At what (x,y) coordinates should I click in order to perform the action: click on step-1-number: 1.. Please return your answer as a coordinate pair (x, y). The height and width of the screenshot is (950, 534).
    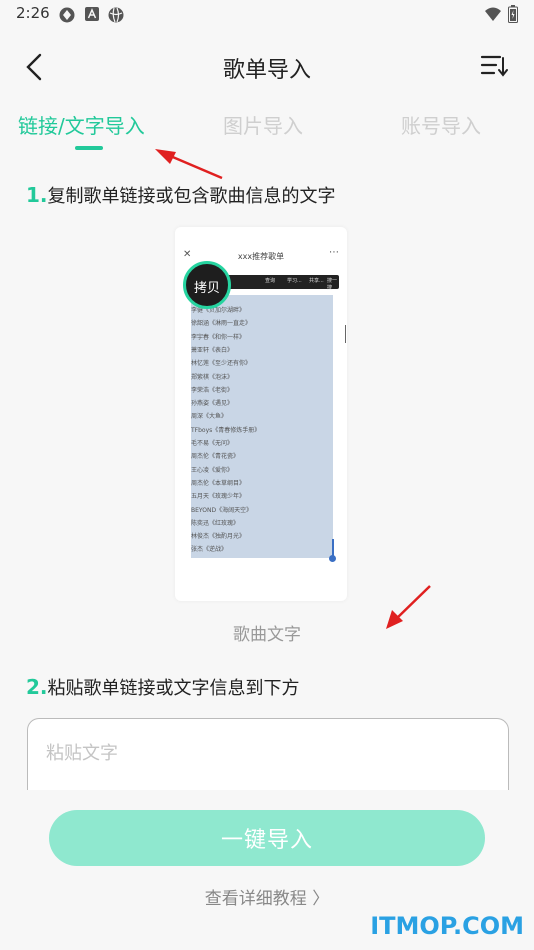
    Looking at the image, I should click on (37, 195).